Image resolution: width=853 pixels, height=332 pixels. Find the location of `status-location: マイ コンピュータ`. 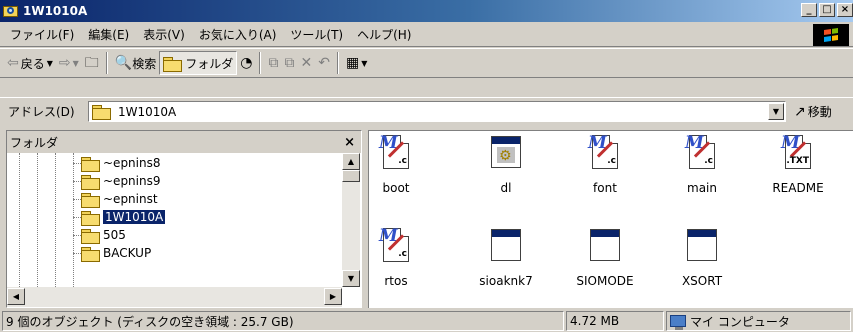

status-location: マイ コンピュータ is located at coordinates (758, 321).